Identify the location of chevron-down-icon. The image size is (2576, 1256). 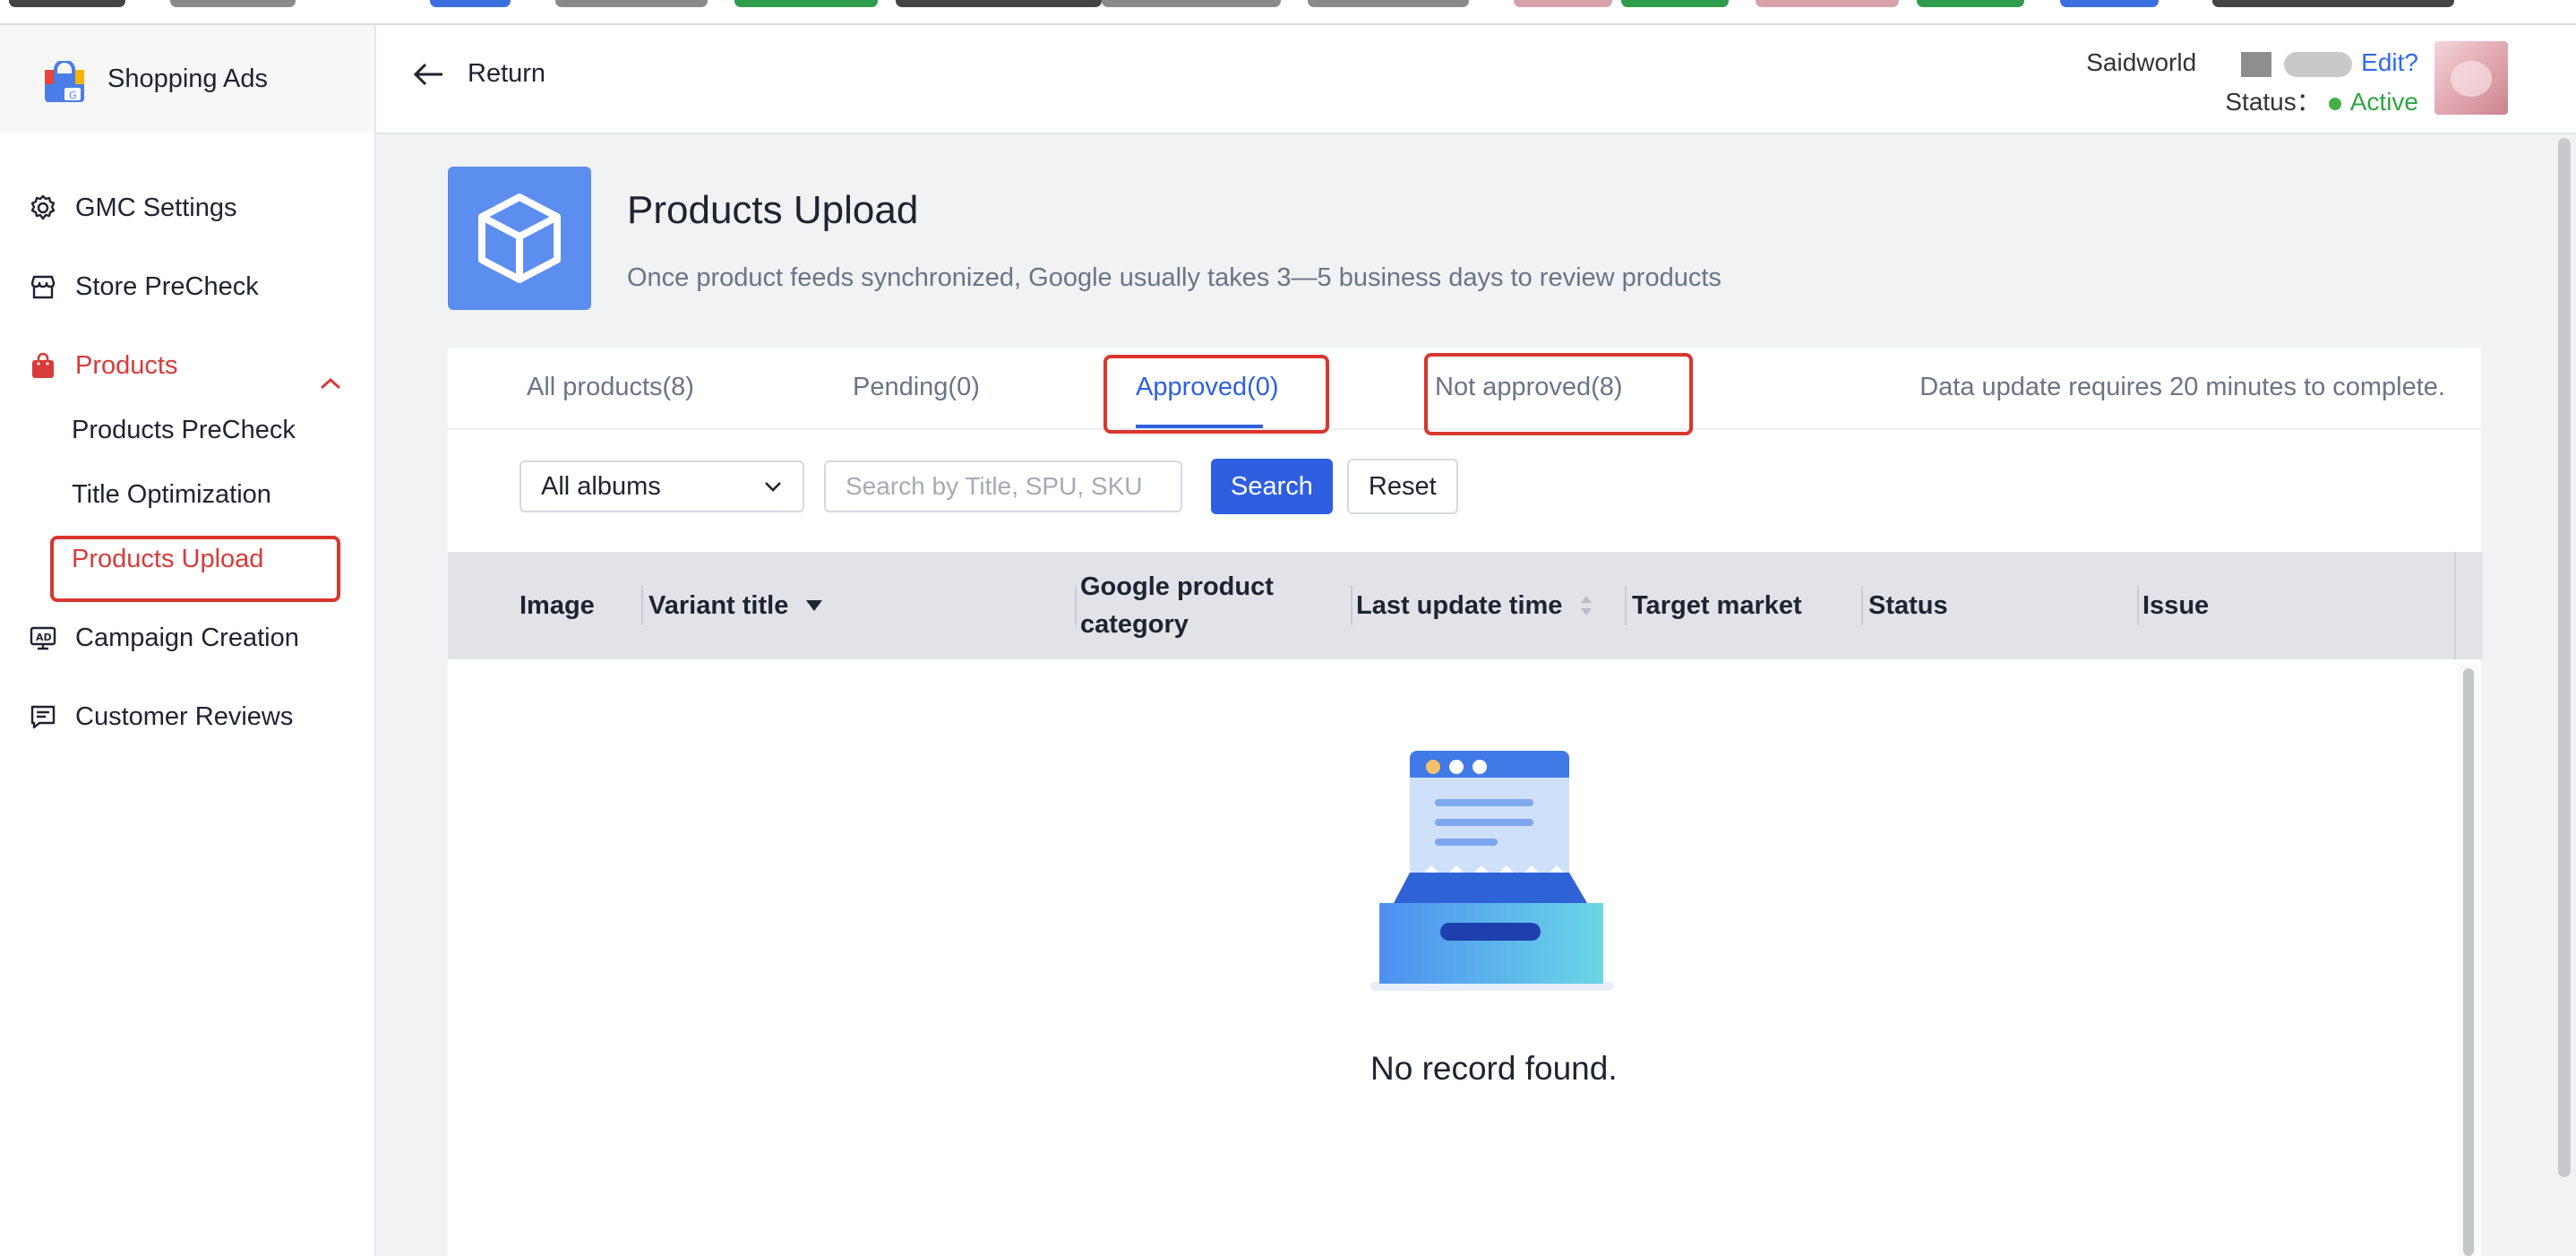
(773, 487).